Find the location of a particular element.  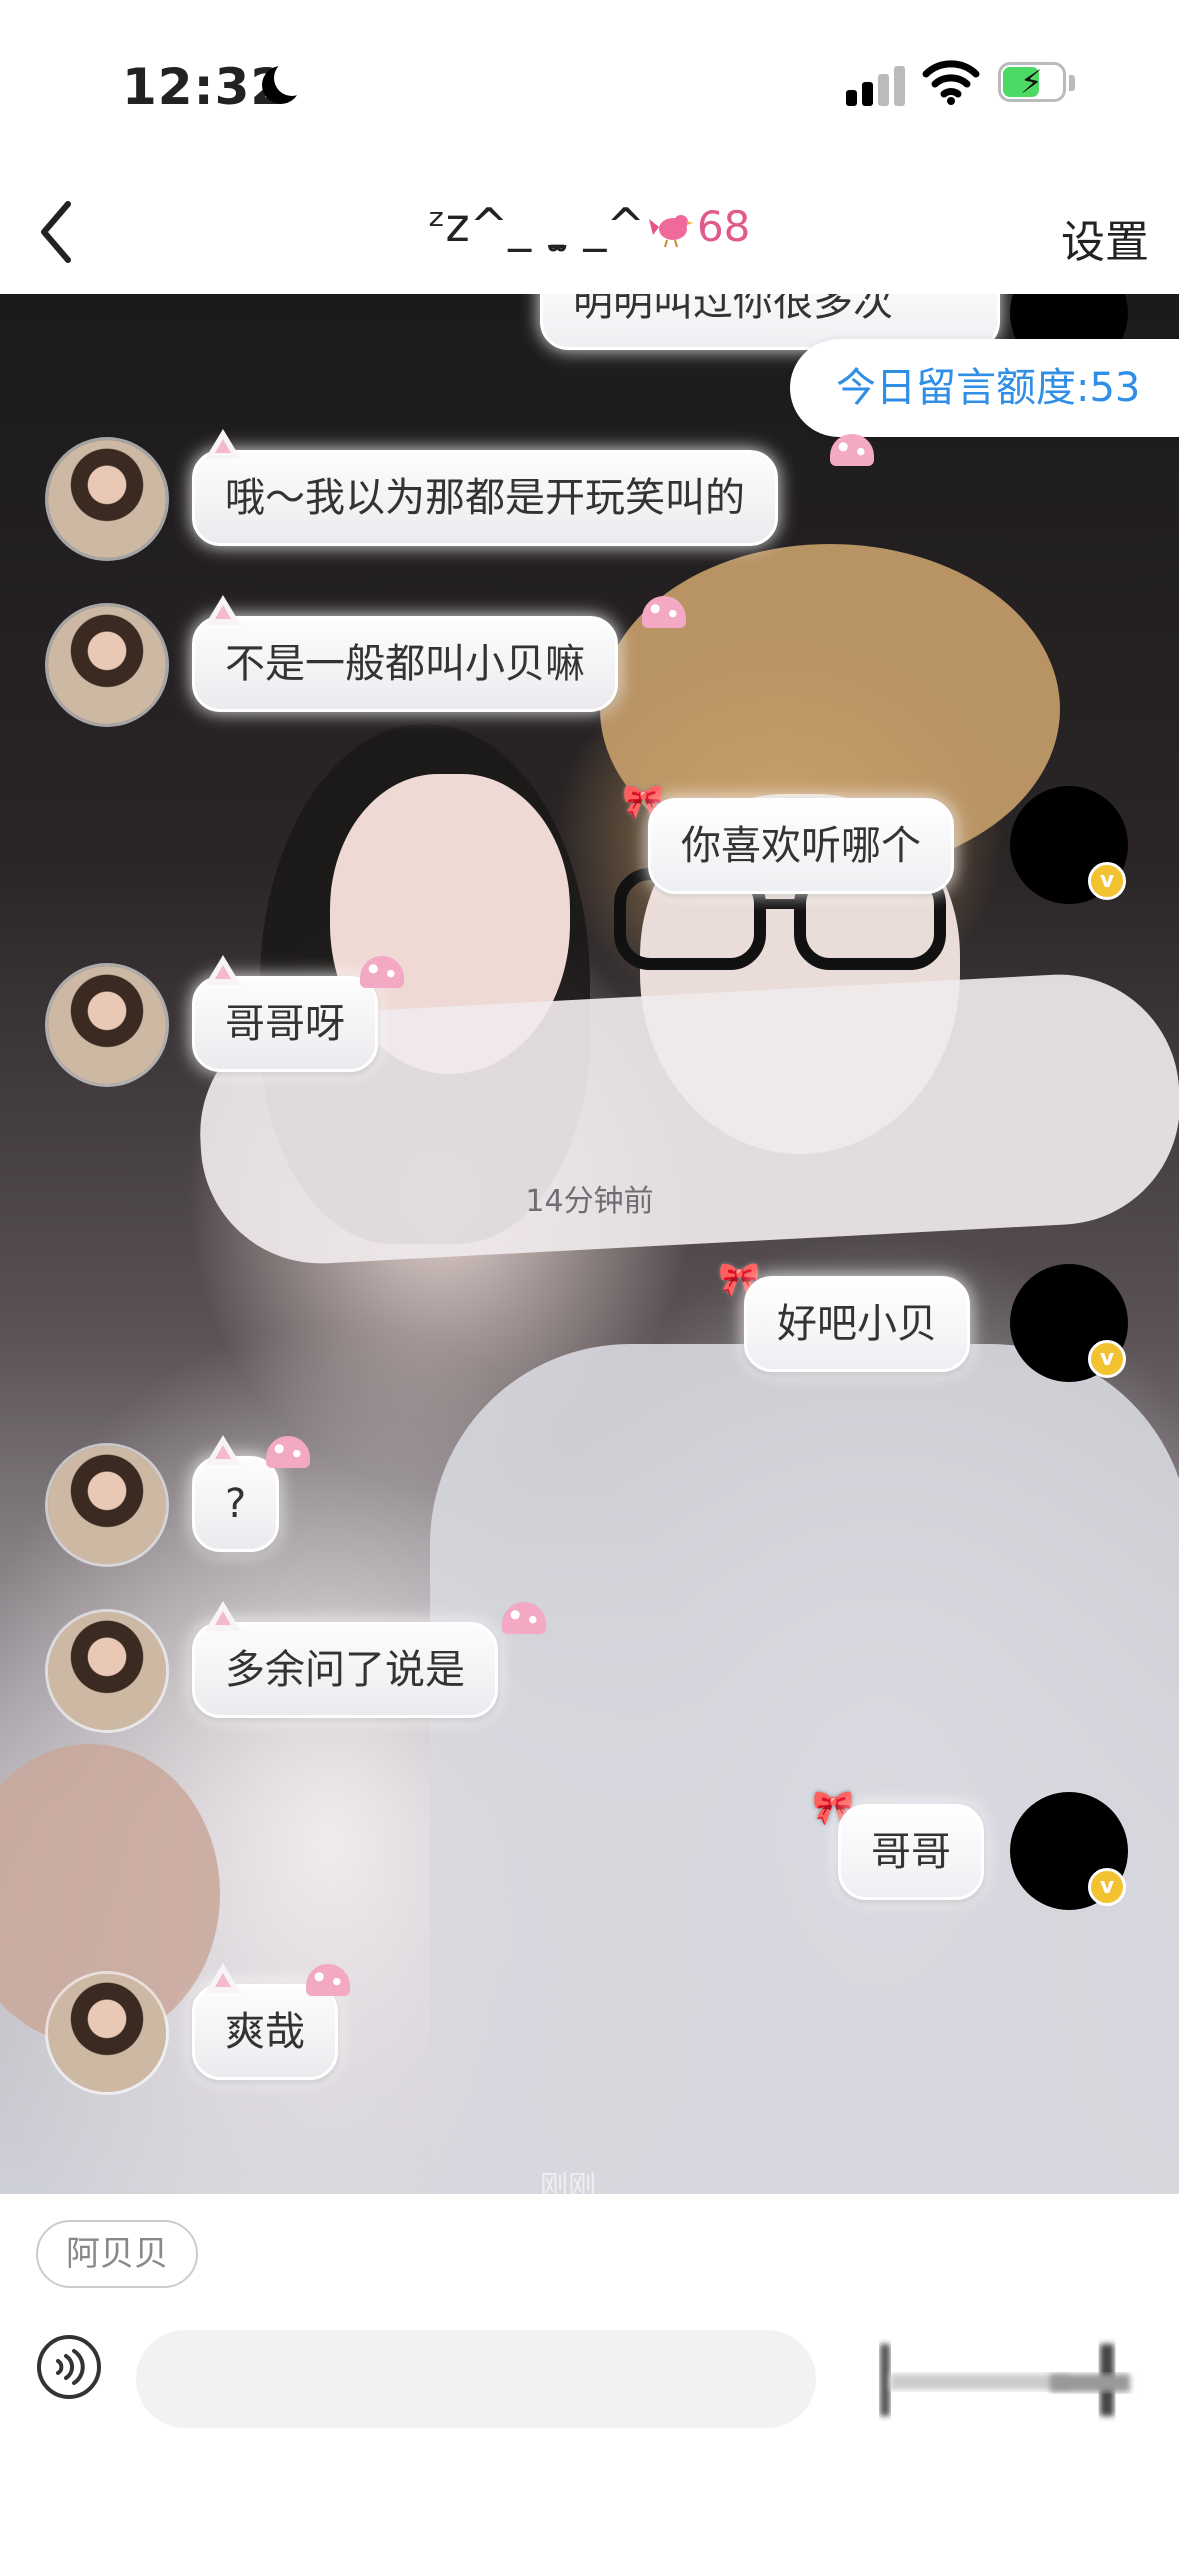

latest-timestamp: 刚刚 is located at coordinates (568, 2181).